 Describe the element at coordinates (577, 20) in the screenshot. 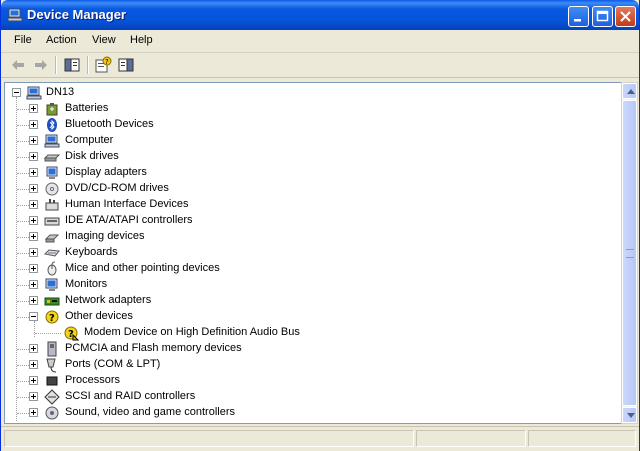

I see `minimize-icon` at that location.